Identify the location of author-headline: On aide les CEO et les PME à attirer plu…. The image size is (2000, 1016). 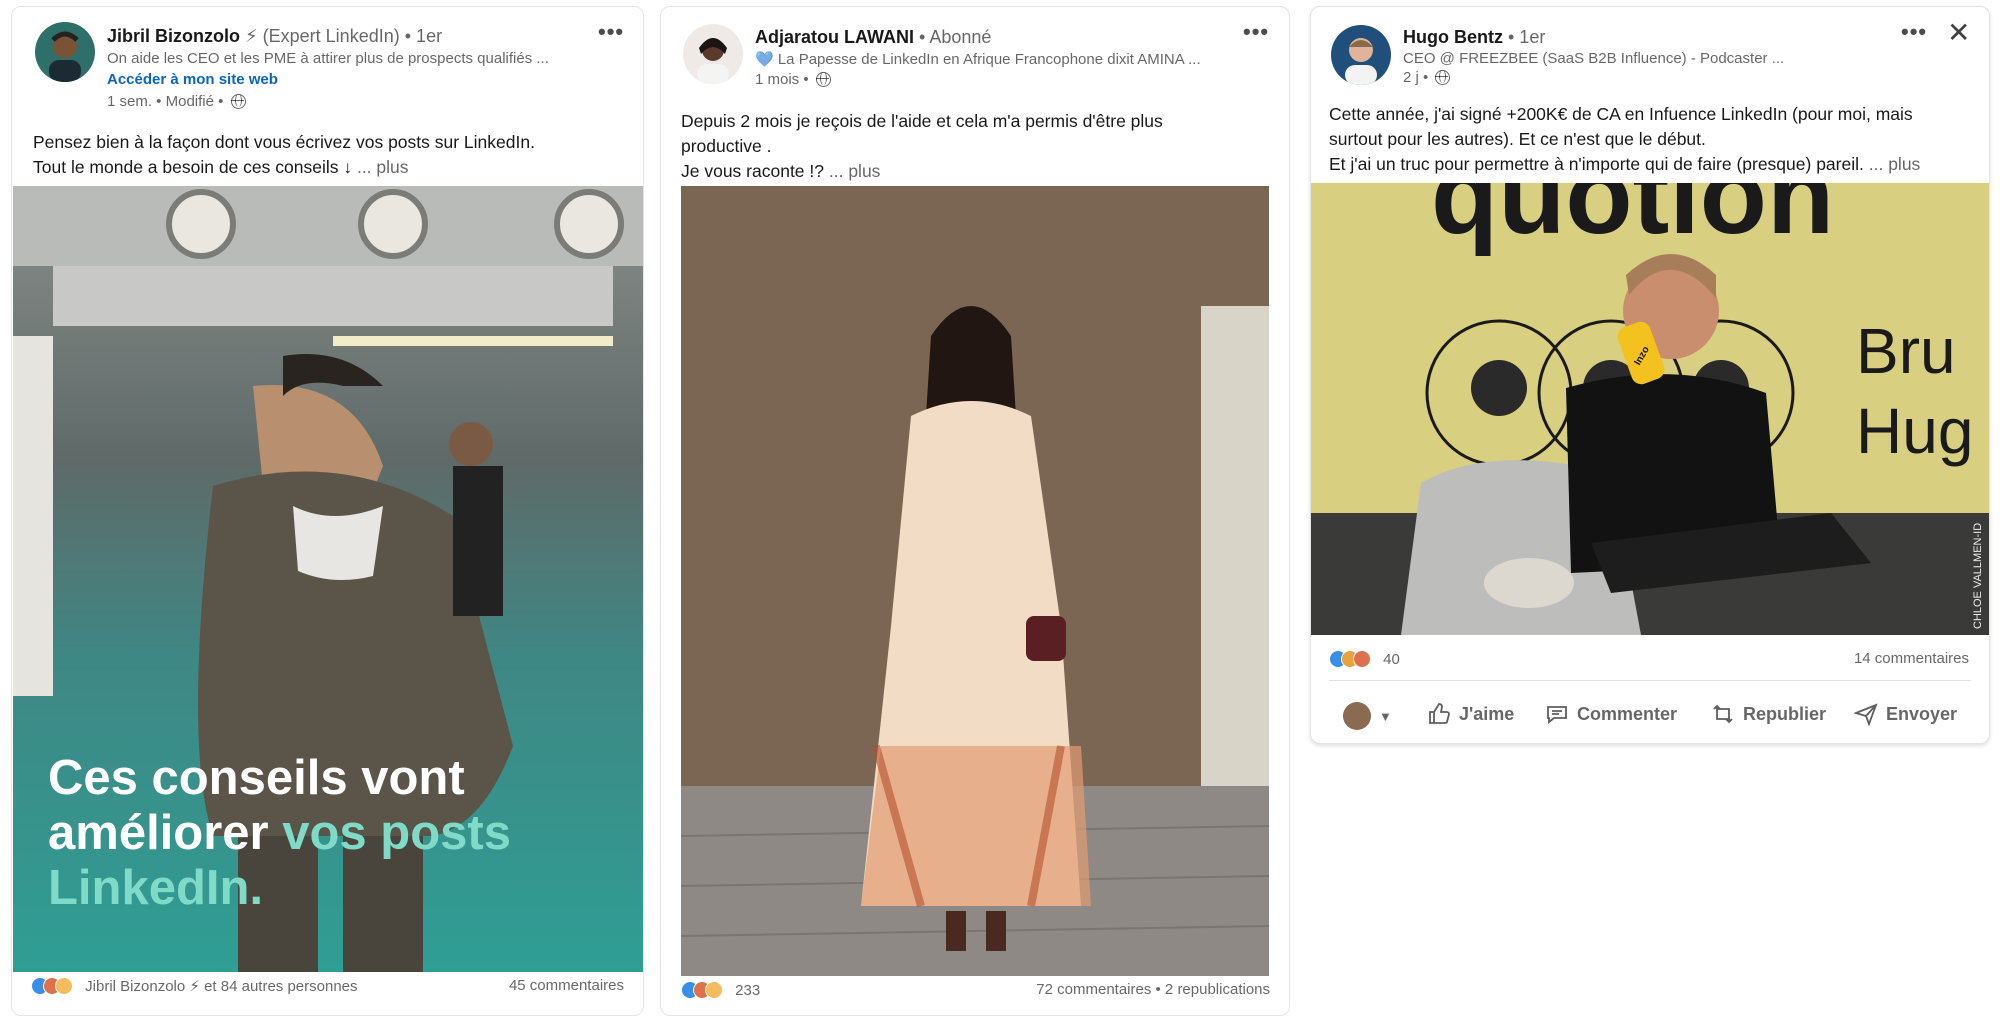
(328, 58).